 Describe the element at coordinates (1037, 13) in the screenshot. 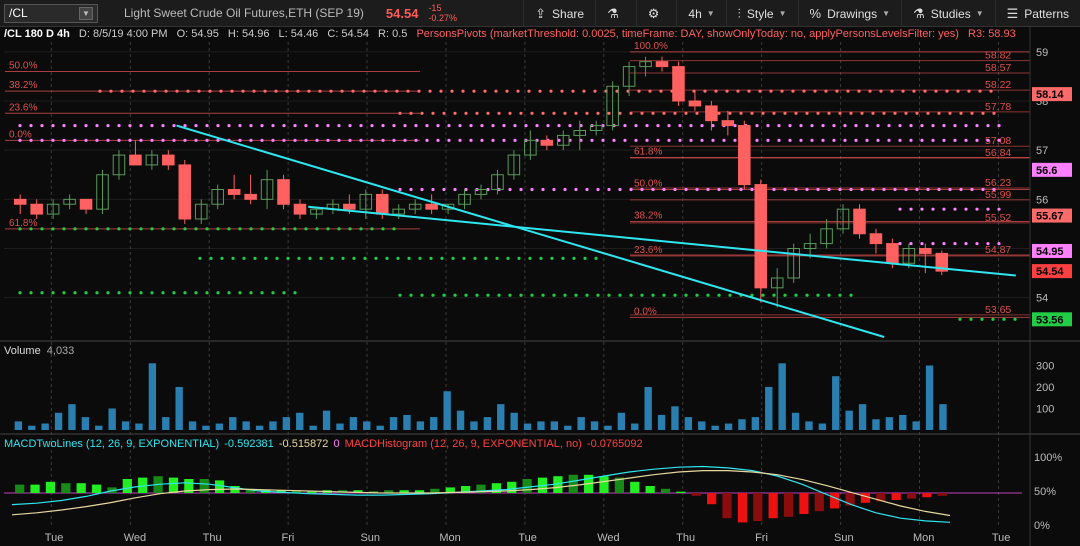

I see `patterns-button: ☰ Patterns` at that location.